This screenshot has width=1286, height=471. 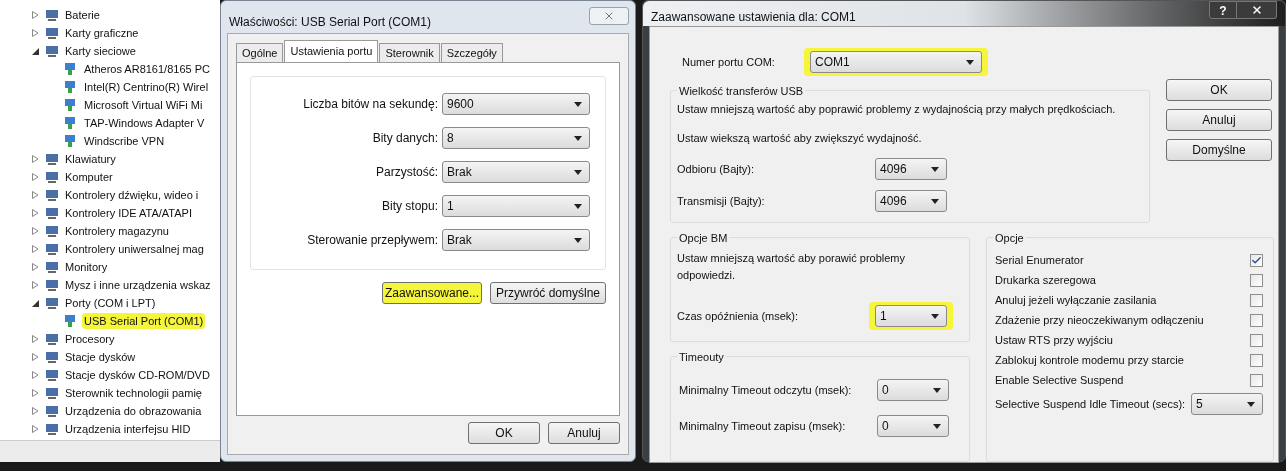 I want to click on tree-item: Klawiatury, so click(x=90, y=159).